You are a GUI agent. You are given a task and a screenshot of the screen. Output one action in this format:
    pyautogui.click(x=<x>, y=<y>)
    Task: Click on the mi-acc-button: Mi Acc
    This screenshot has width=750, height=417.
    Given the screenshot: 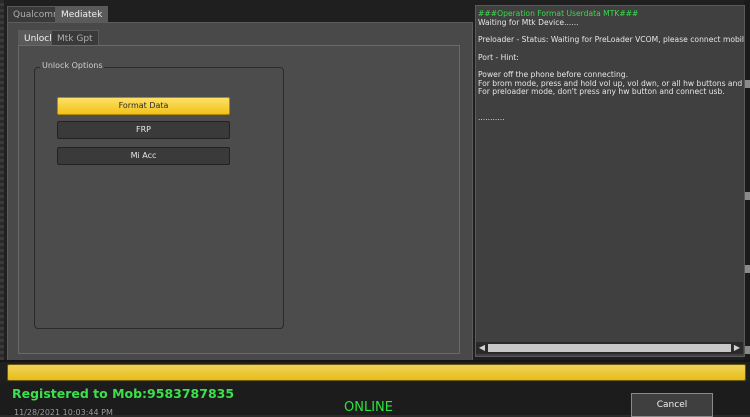 What is the action you would take?
    pyautogui.click(x=143, y=156)
    